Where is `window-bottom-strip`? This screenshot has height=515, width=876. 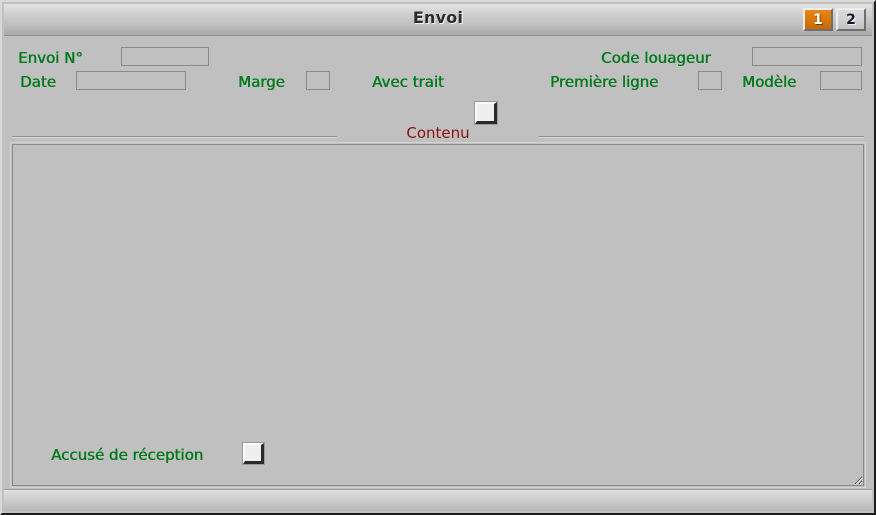 window-bottom-strip is located at coordinates (438, 500).